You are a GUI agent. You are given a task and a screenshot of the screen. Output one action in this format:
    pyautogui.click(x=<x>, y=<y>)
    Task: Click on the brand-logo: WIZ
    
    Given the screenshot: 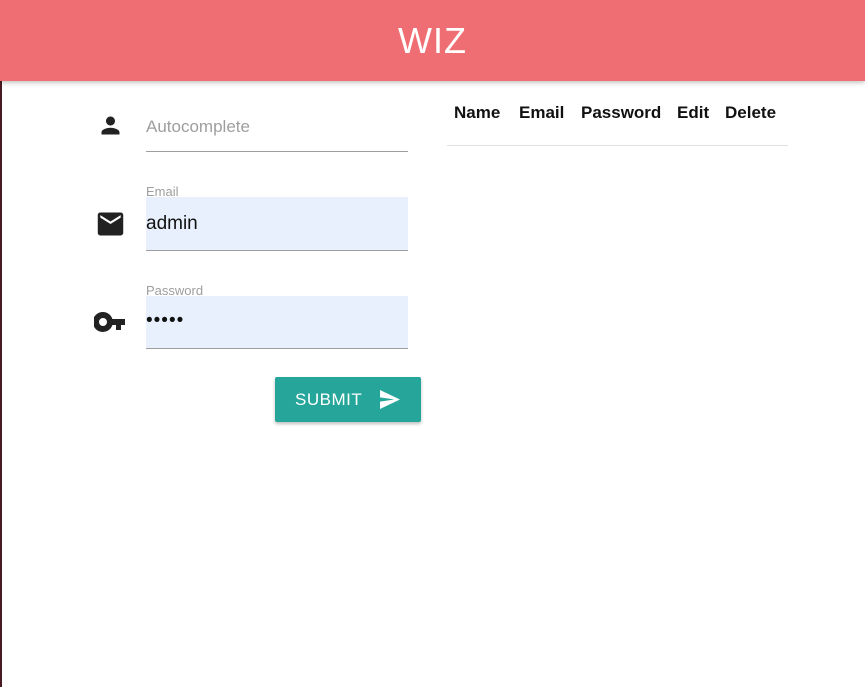 What is the action you would take?
    pyautogui.click(x=432, y=41)
    